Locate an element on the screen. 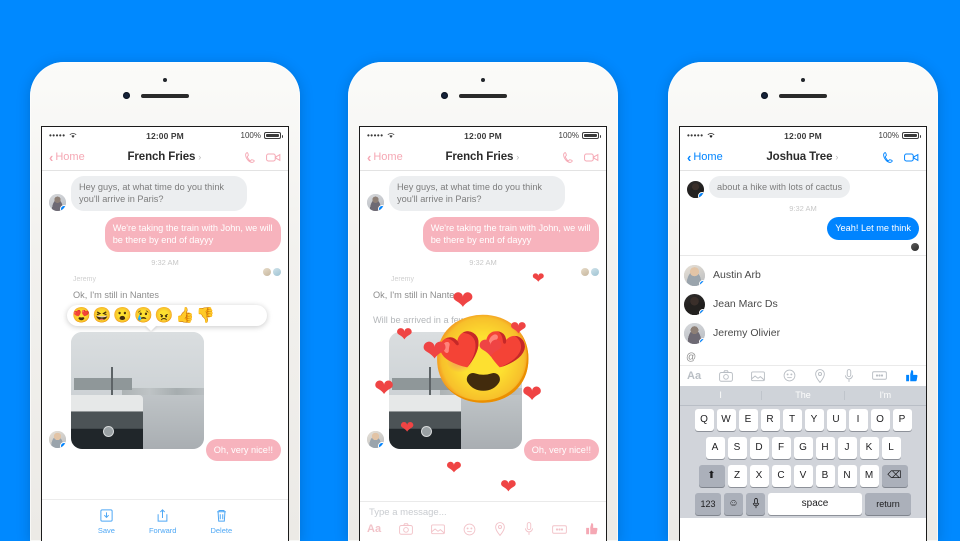 The width and height of the screenshot is (960, 541). reaction-love-icon: 😍 is located at coordinates (81, 315).